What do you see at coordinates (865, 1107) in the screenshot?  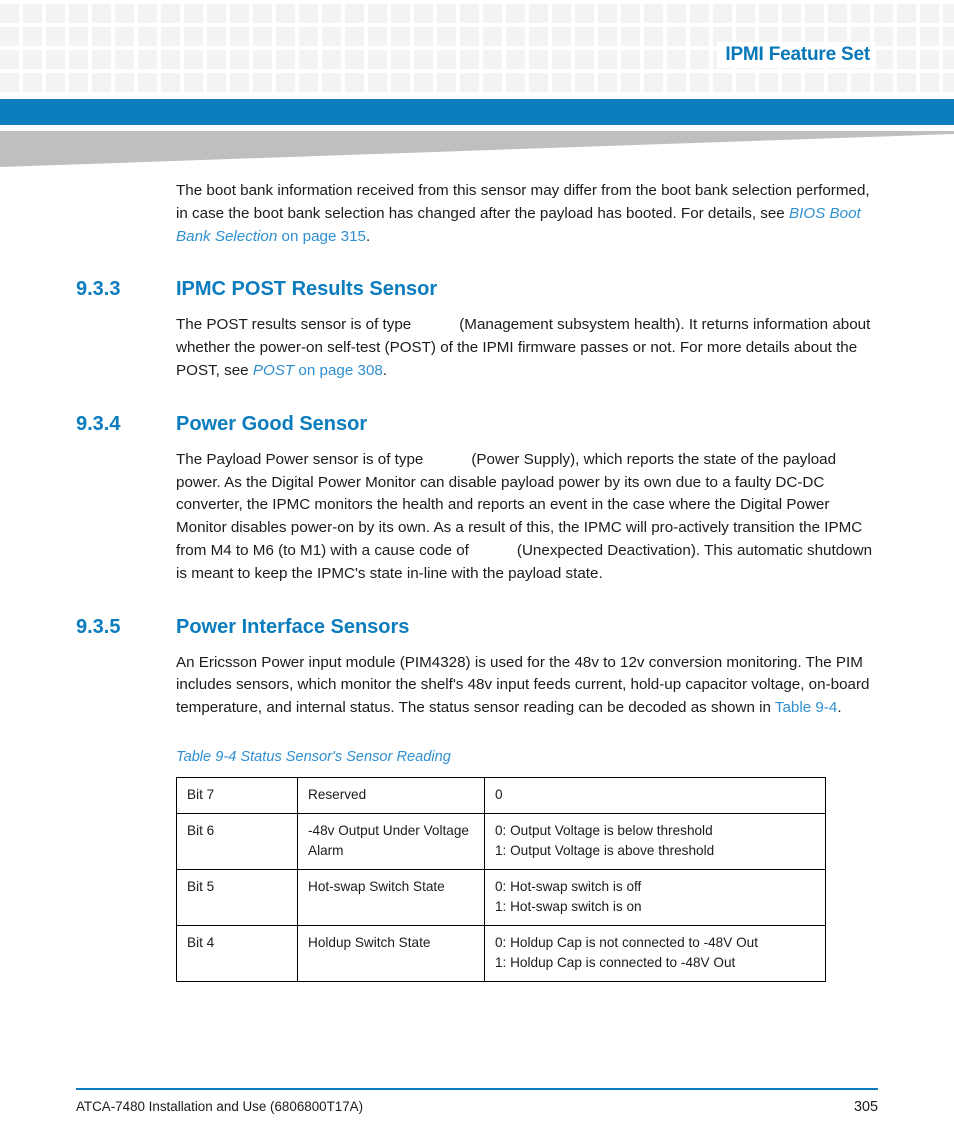 I see `footer-page-number: 305` at bounding box center [865, 1107].